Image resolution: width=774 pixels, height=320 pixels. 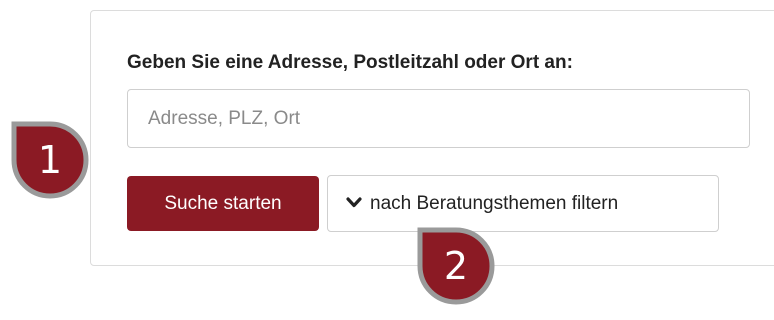 I want to click on callout-number-2: 2, so click(x=456, y=266).